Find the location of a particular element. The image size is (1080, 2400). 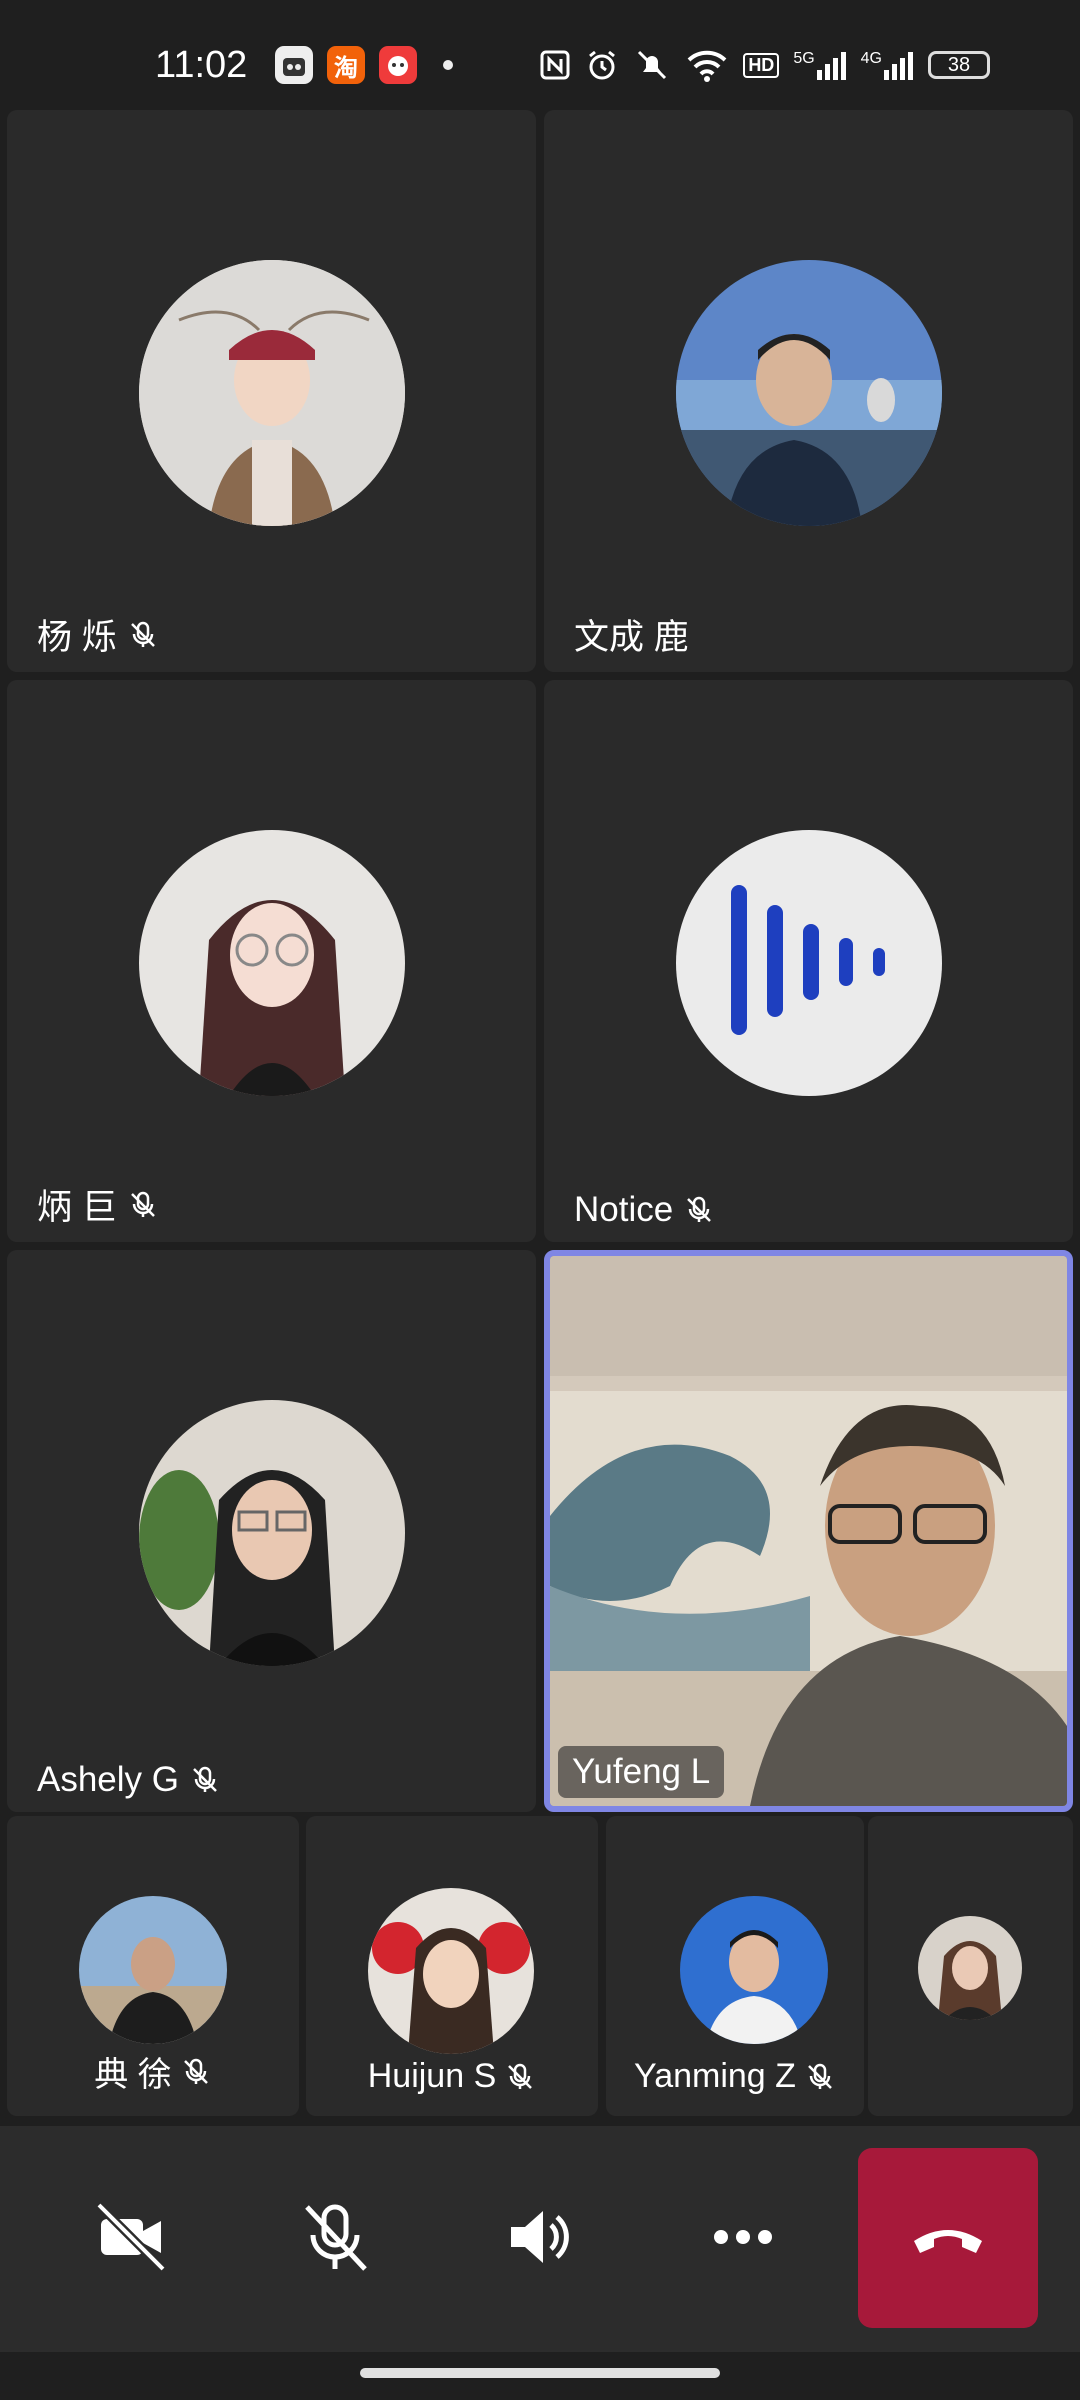

speaker-button is located at coordinates (539, 2237).